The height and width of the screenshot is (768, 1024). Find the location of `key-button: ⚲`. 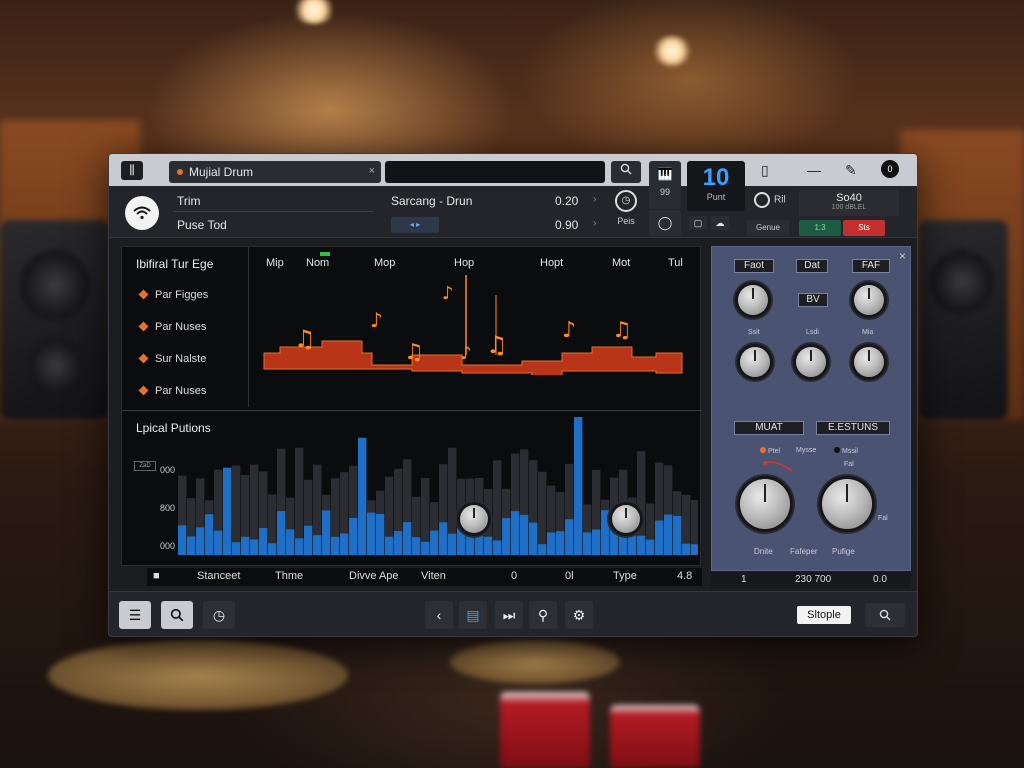

key-button: ⚲ is located at coordinates (543, 615).